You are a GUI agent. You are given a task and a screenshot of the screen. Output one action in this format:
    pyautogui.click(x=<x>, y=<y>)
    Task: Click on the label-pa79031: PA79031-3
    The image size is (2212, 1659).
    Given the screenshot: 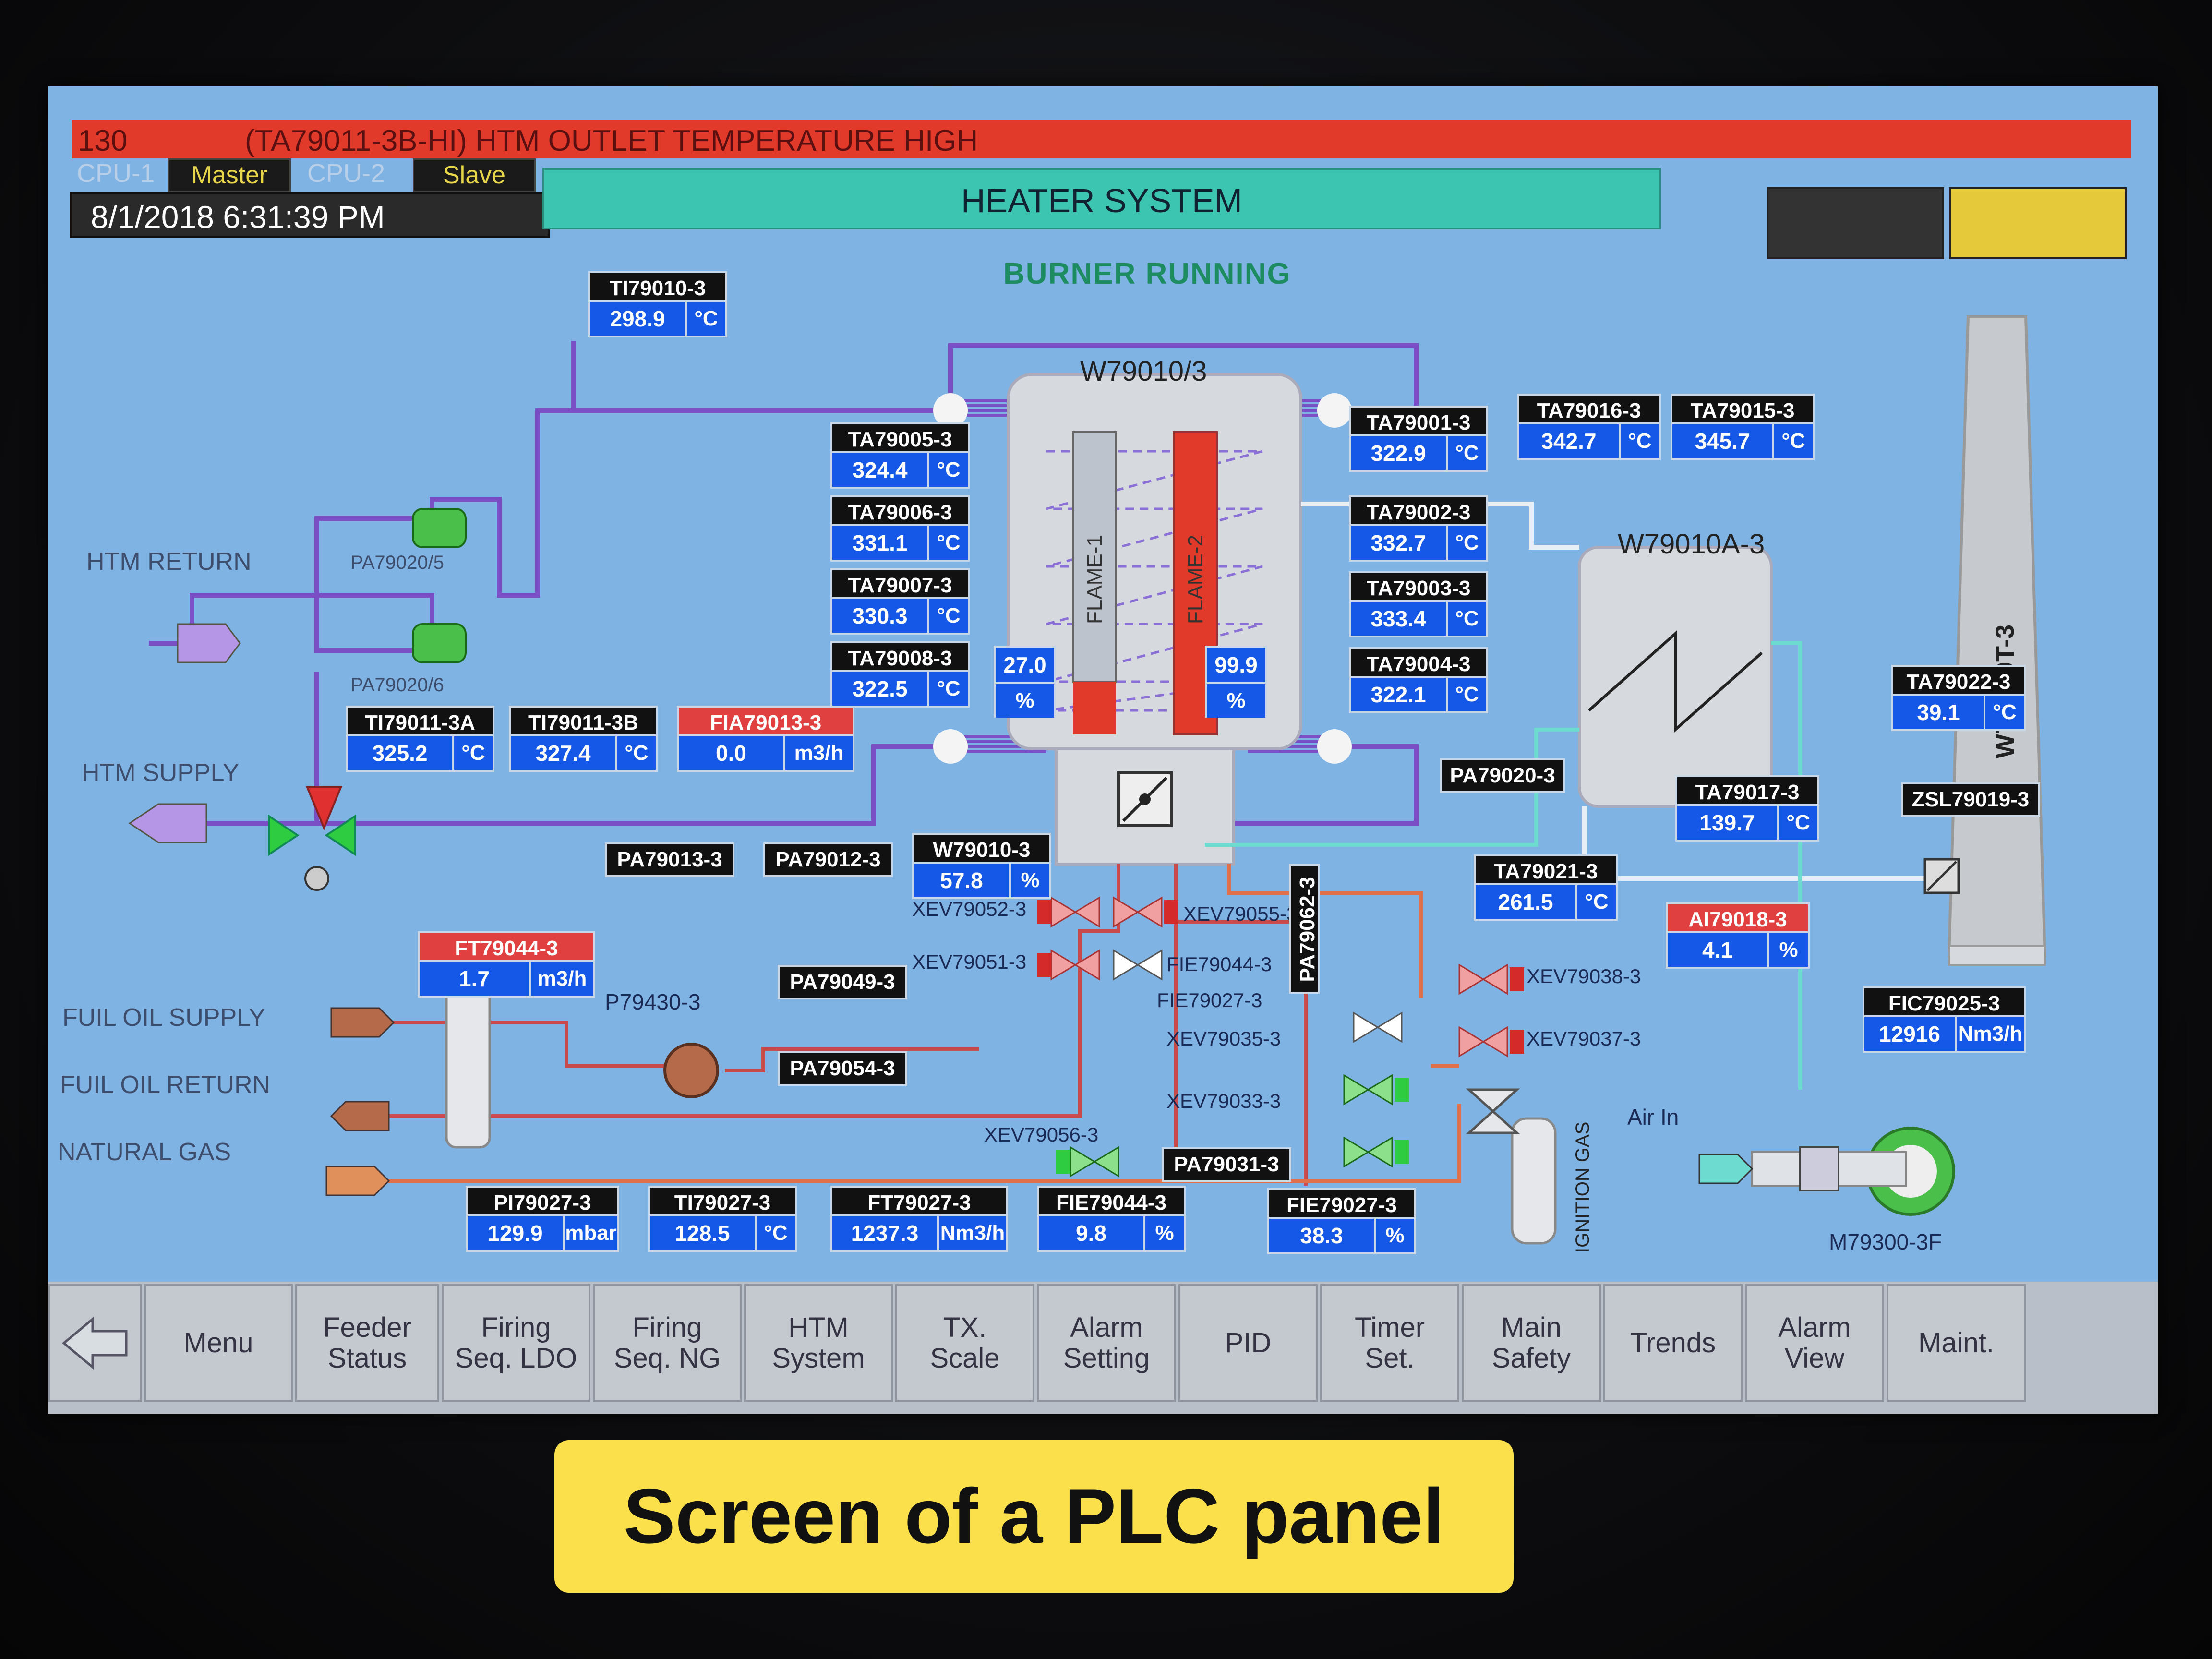 What is the action you would take?
    pyautogui.click(x=1226, y=1164)
    